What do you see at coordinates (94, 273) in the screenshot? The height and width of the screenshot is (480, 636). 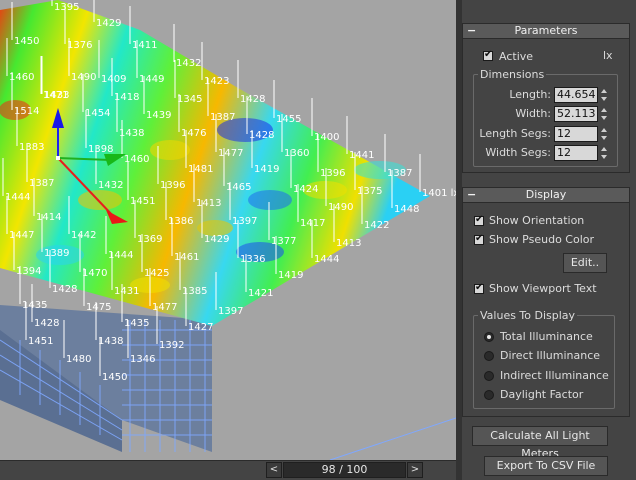 I see `light-meter-value: 1470` at bounding box center [94, 273].